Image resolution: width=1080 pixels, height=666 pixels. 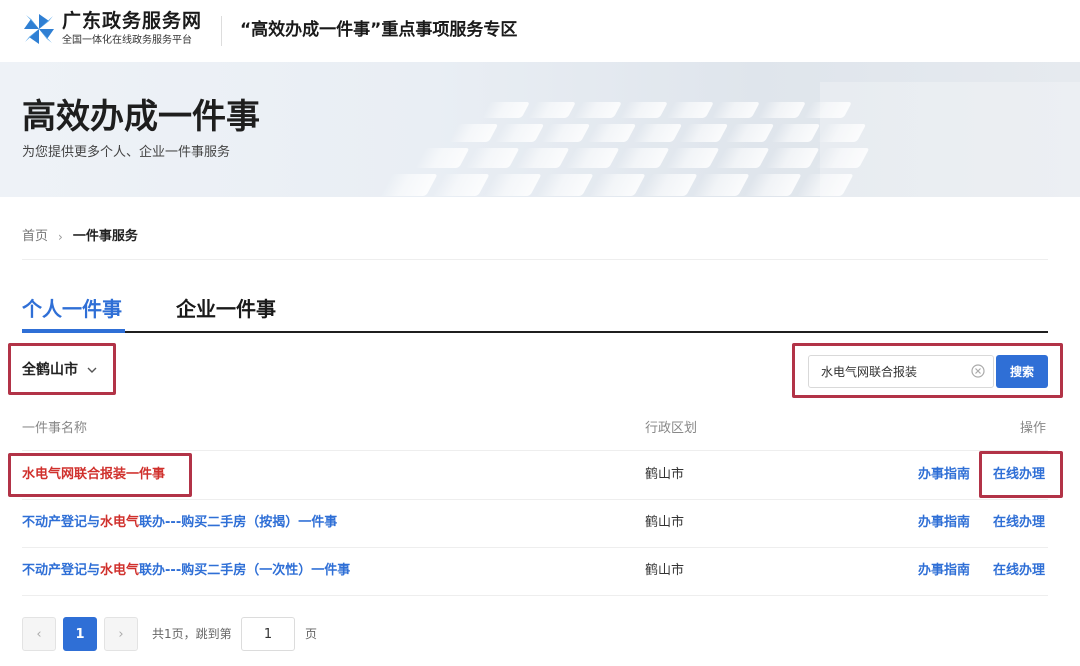 What do you see at coordinates (226, 309) in the screenshot?
I see `tab-enterprise: 企业一件事` at bounding box center [226, 309].